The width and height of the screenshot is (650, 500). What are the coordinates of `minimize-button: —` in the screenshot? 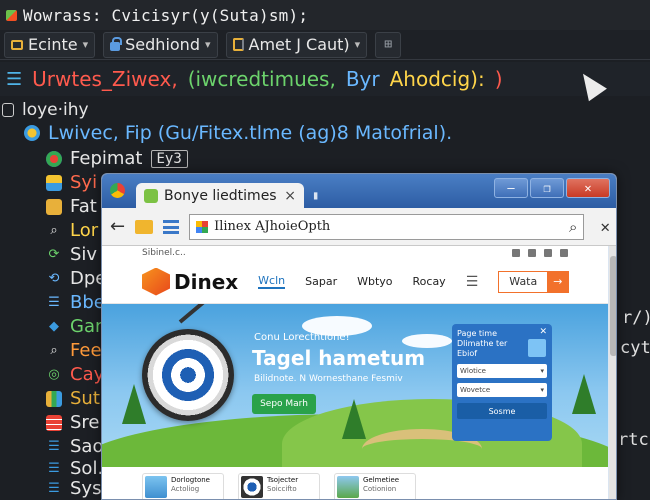 It's located at (511, 188).